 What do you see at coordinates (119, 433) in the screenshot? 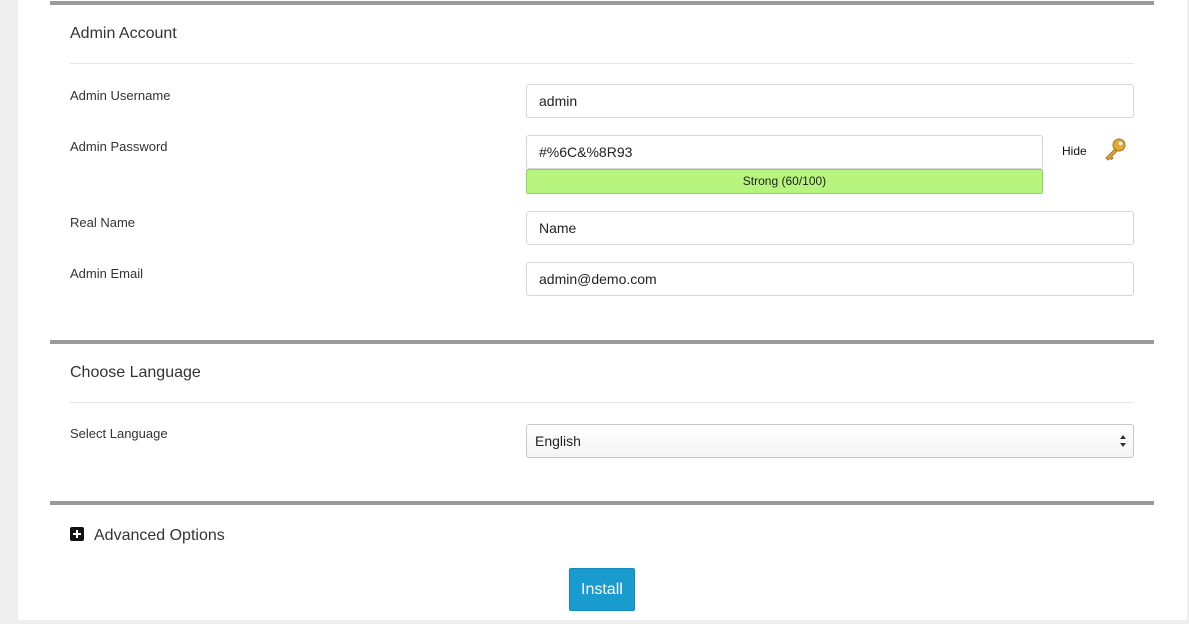
I see `select-language-label: Select Language` at bounding box center [119, 433].